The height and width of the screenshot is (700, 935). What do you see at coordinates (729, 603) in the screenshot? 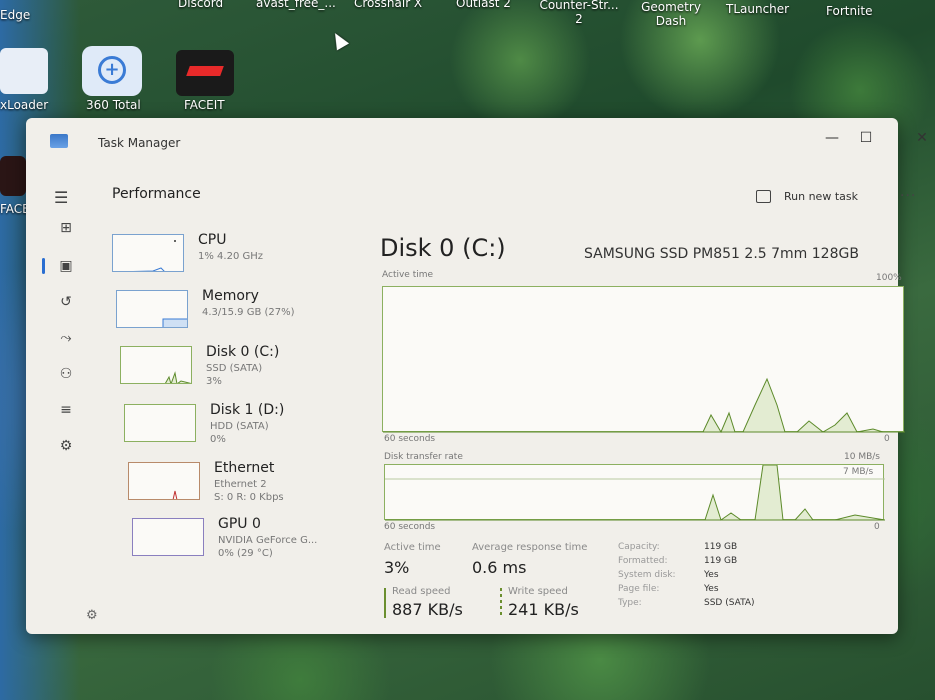
I see `spec-type-value: SSD (SATA)` at bounding box center [729, 603].